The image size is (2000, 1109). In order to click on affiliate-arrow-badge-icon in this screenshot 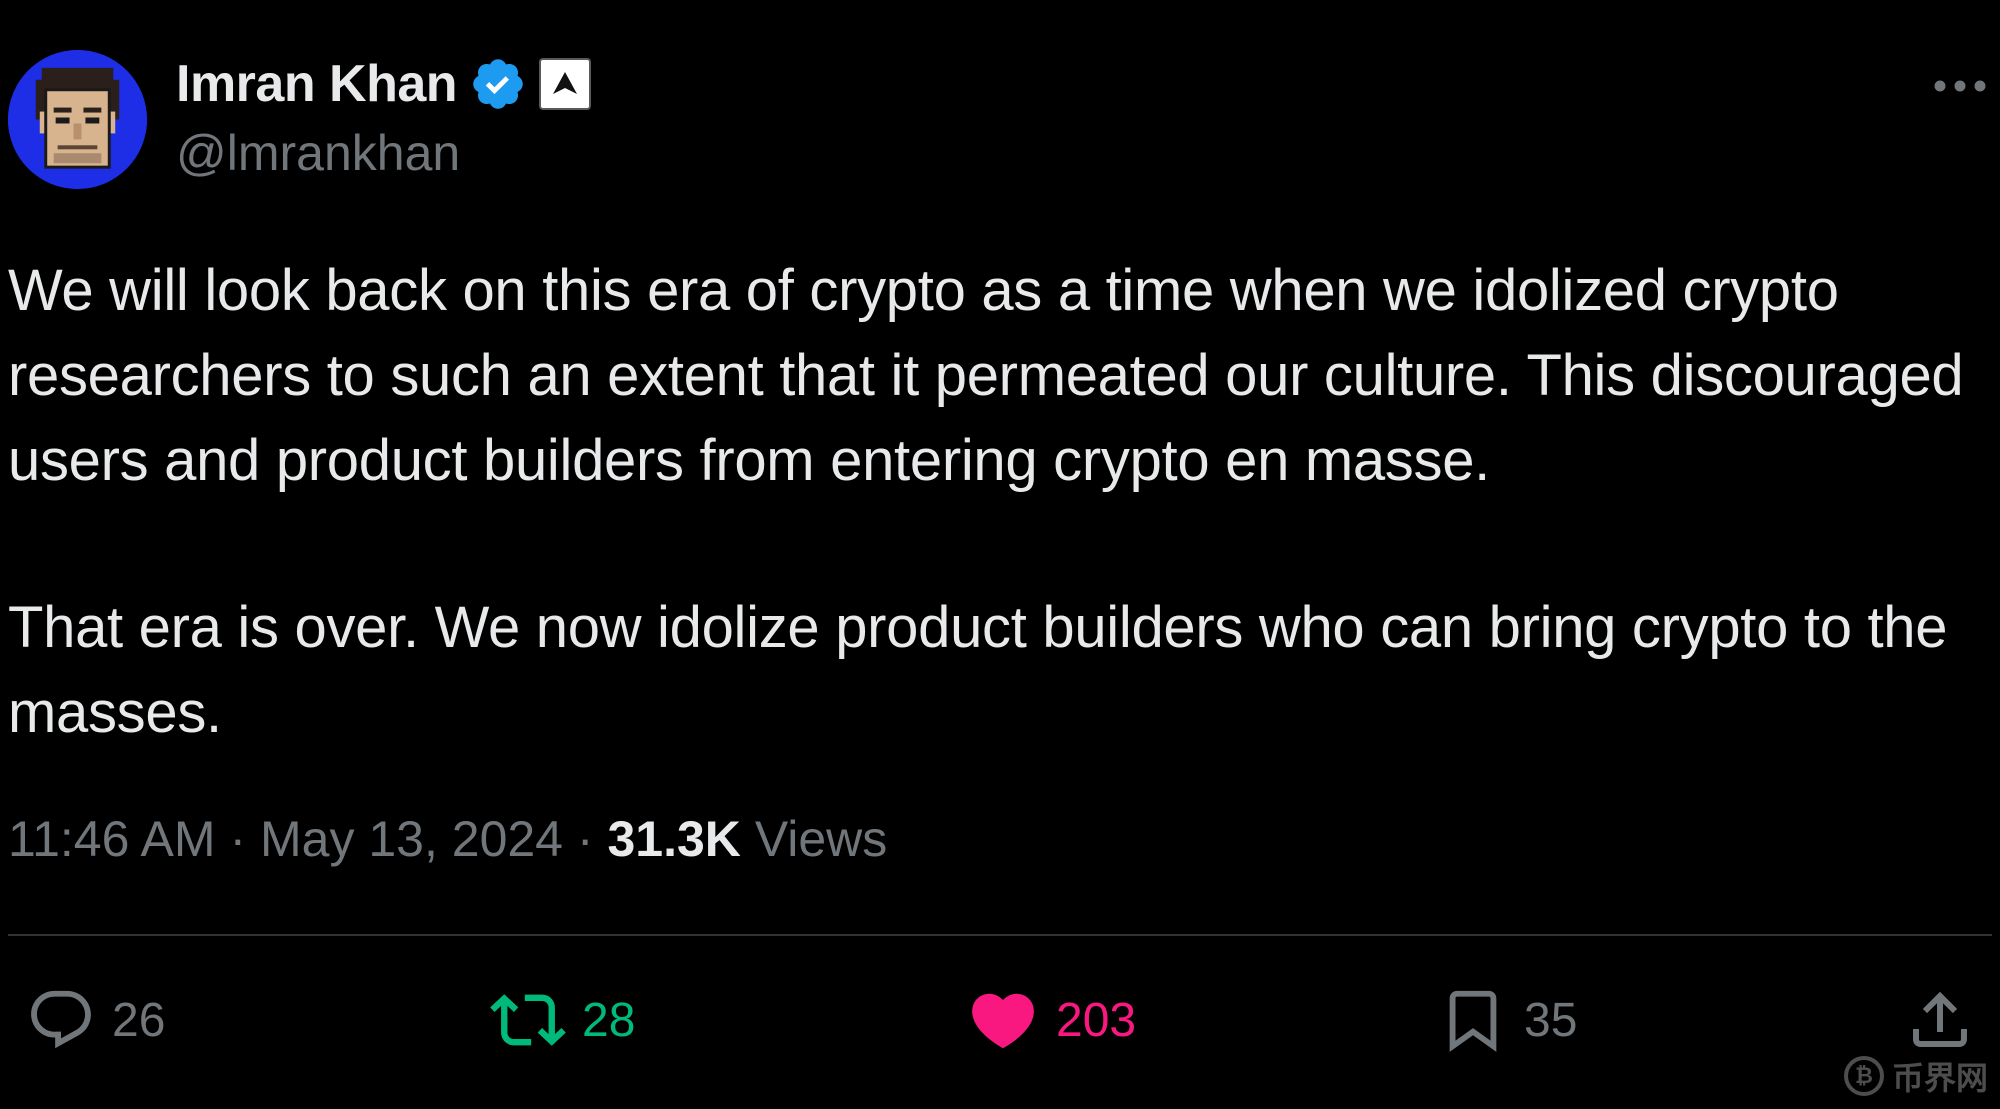, I will do `click(565, 84)`.